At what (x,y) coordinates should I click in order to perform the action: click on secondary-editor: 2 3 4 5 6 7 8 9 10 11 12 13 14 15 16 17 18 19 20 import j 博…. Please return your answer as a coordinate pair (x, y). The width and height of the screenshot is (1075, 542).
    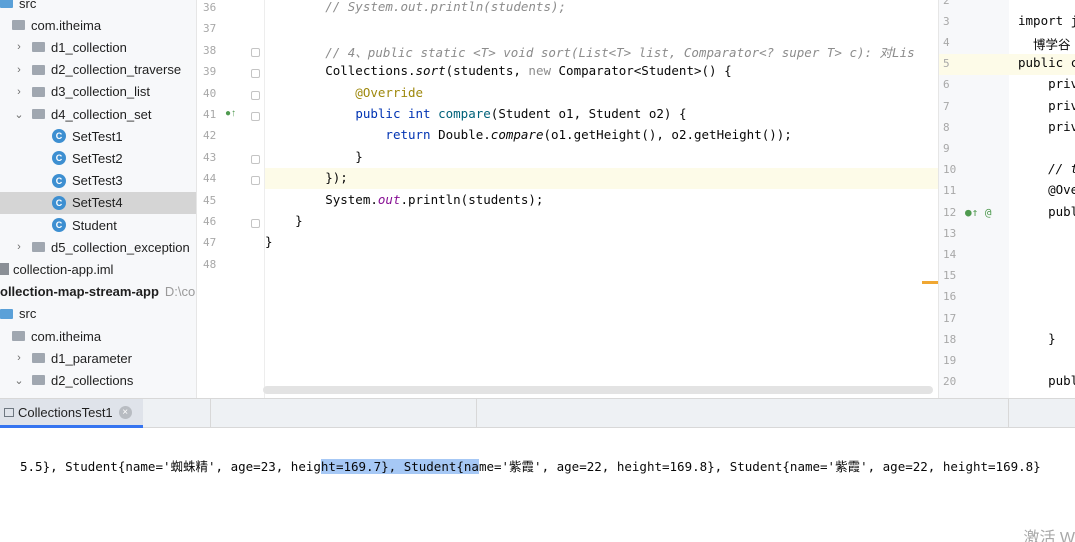
    Looking at the image, I should click on (1006, 199).